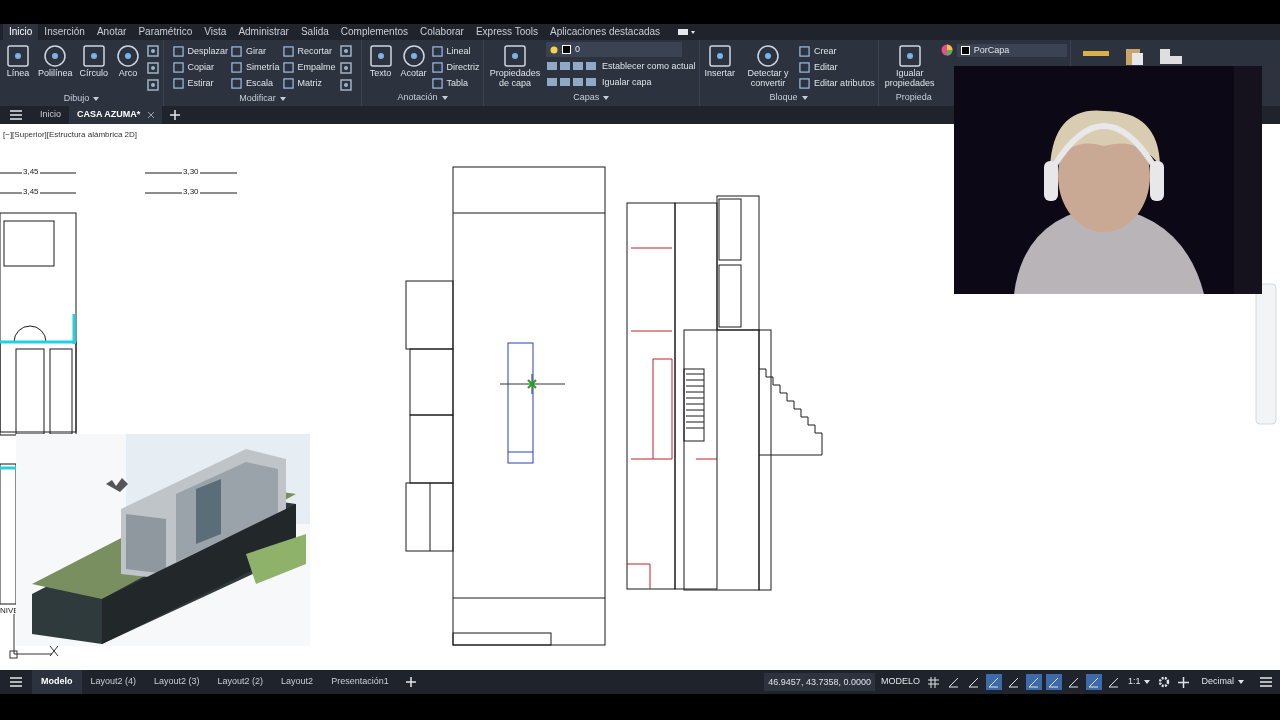  I want to click on panel-title: Modificar, so click(262, 99).